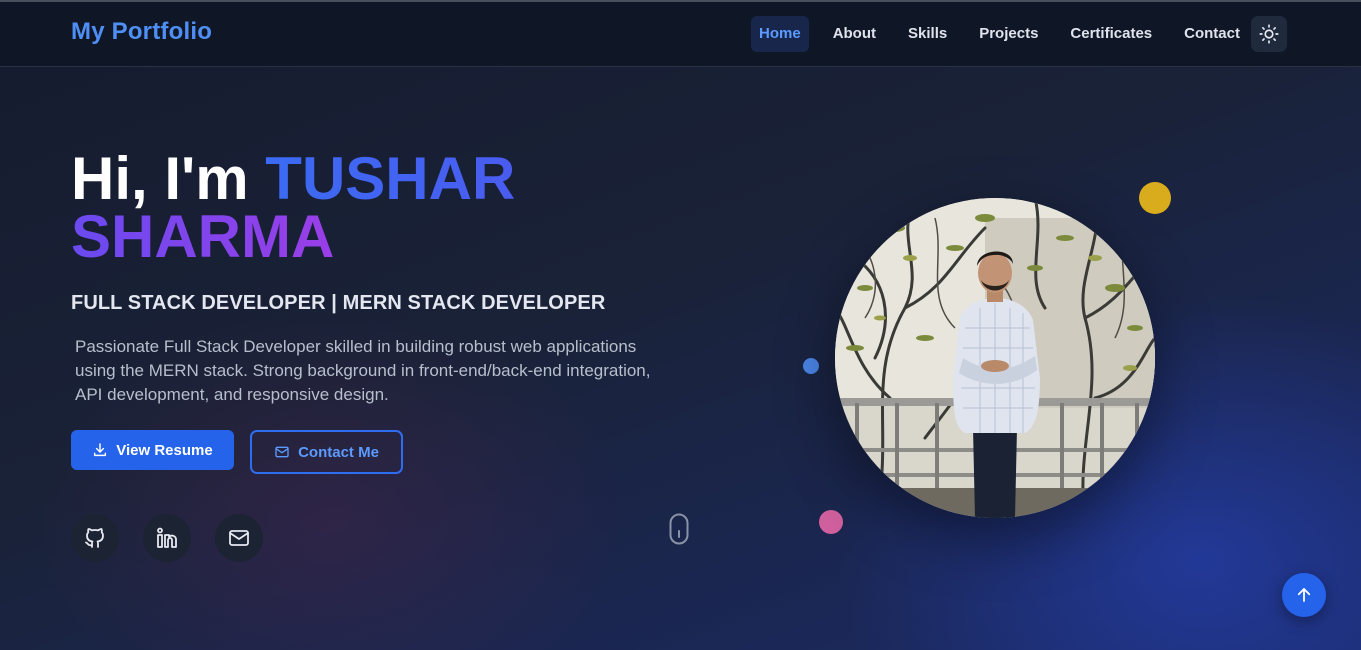  I want to click on github-icon, so click(94, 538).